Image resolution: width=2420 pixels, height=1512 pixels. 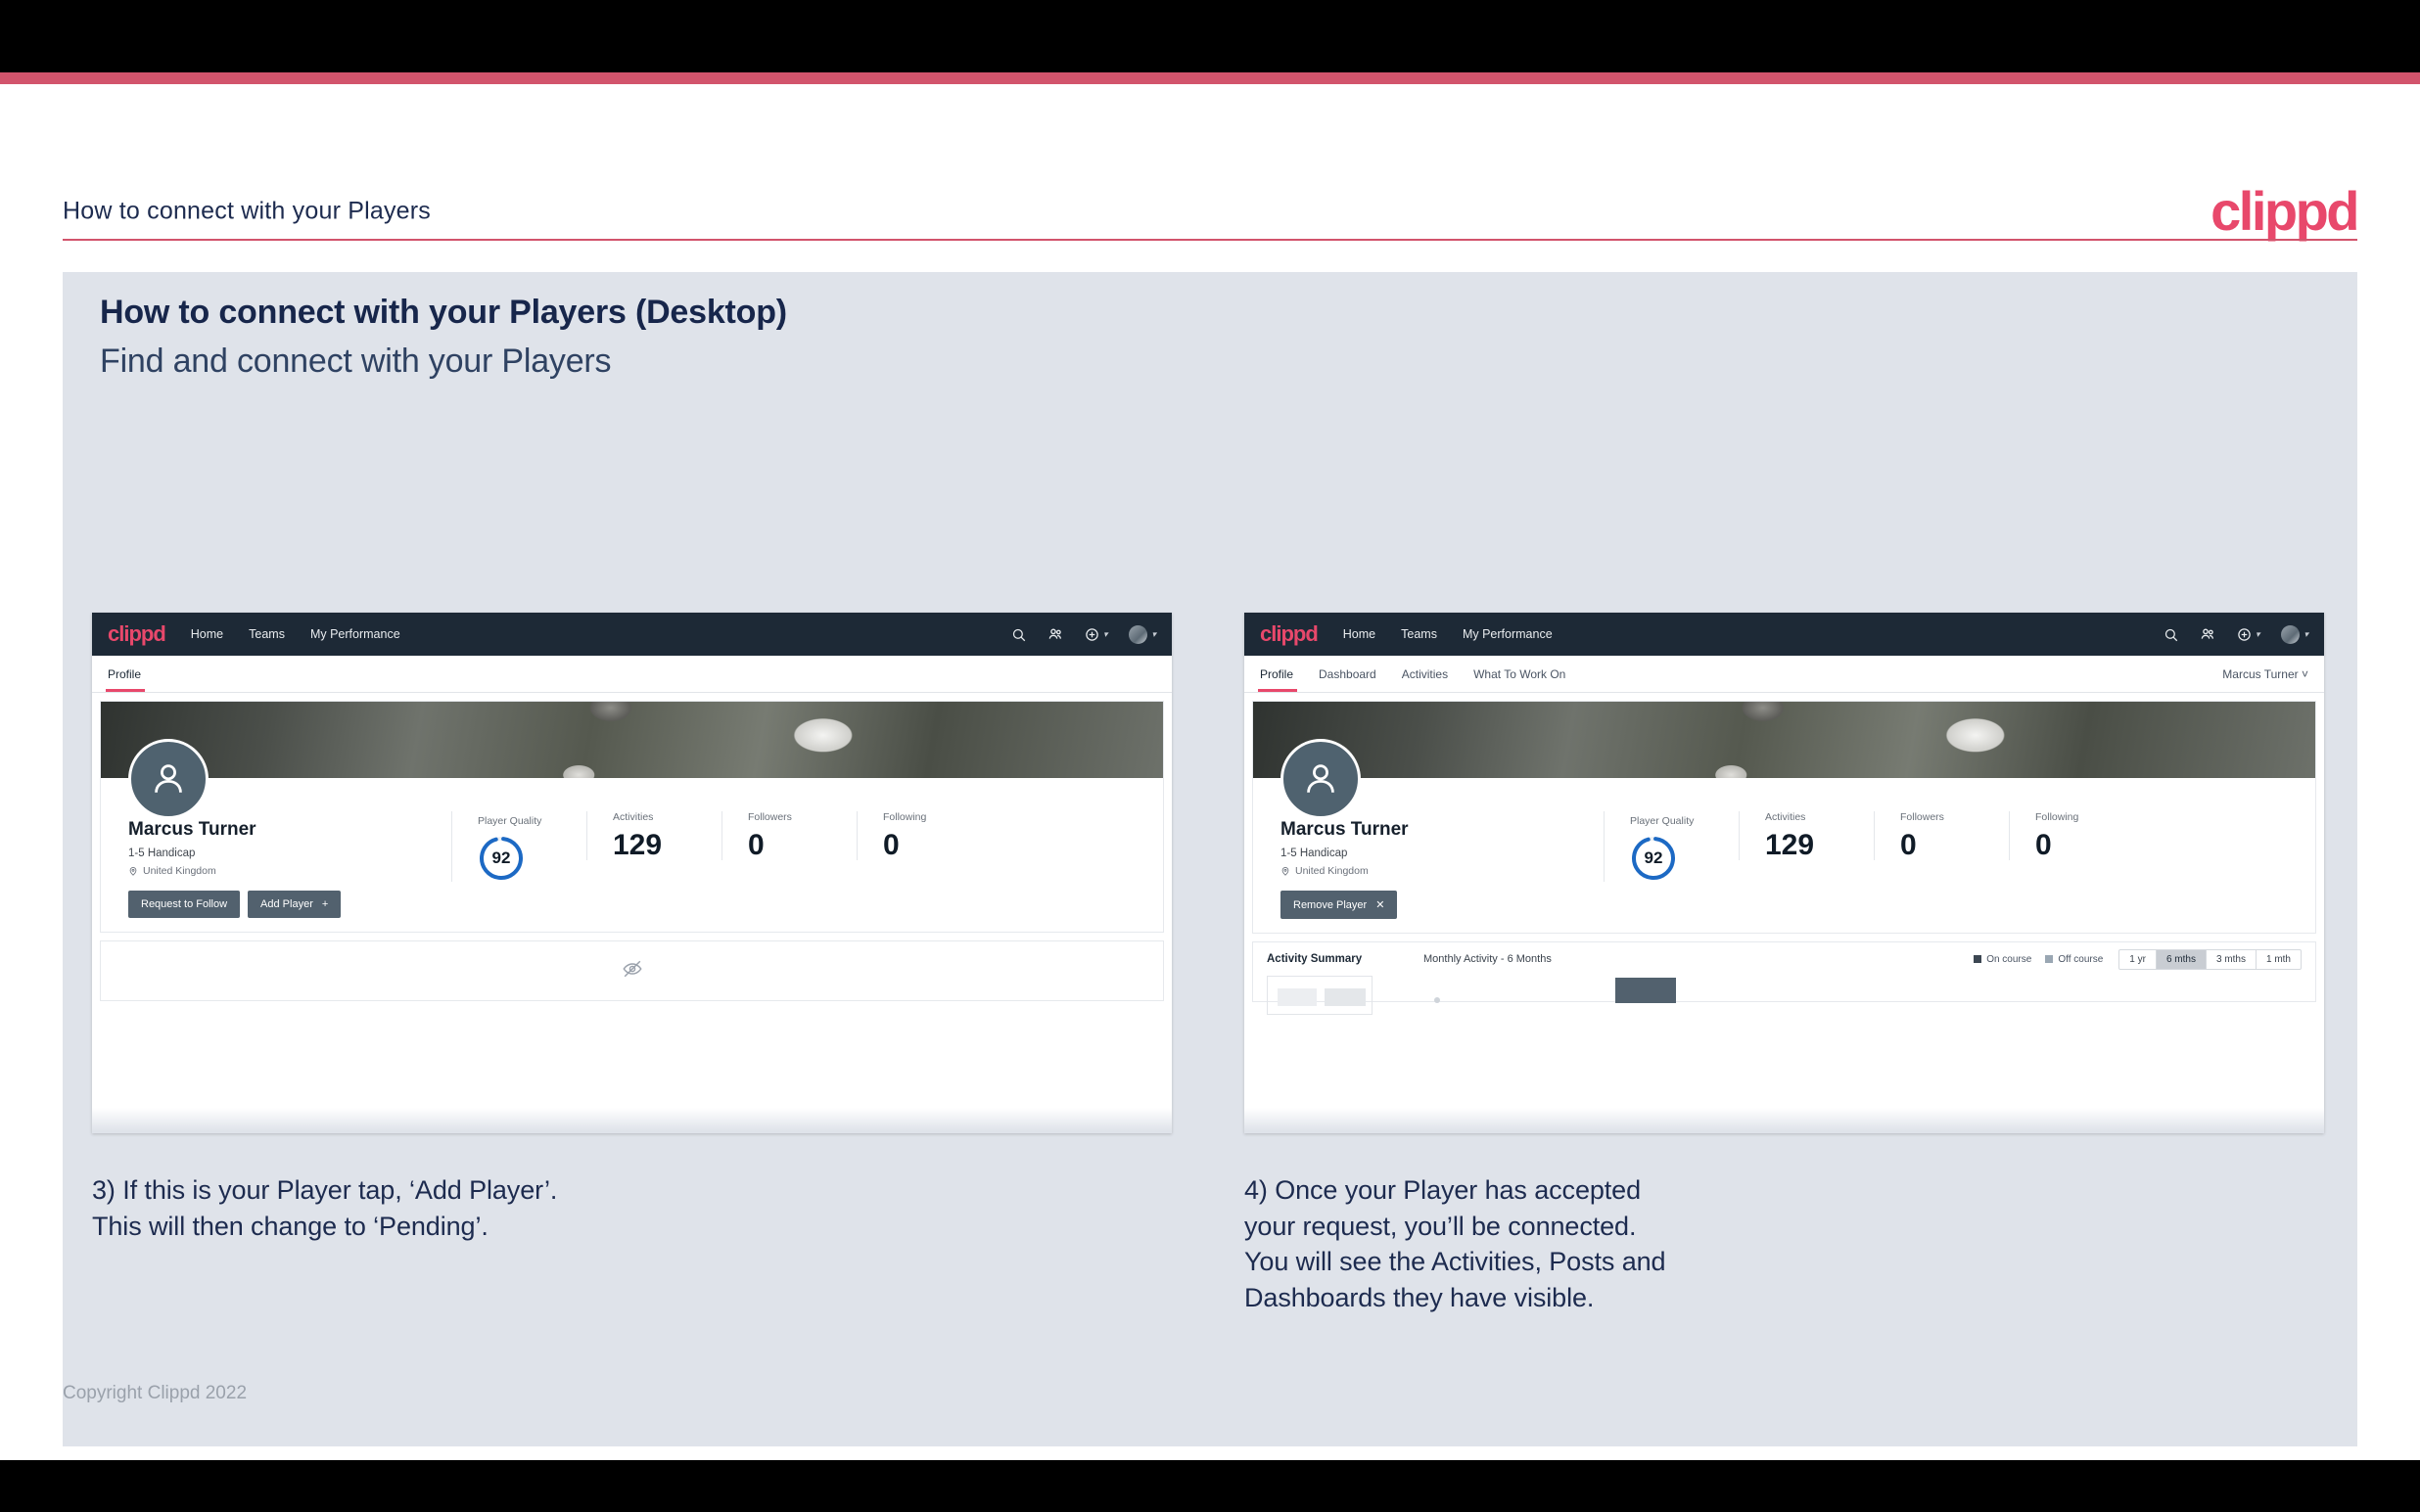 I want to click on profile-actions-right: Remove Player ✕, so click(x=1442, y=905).